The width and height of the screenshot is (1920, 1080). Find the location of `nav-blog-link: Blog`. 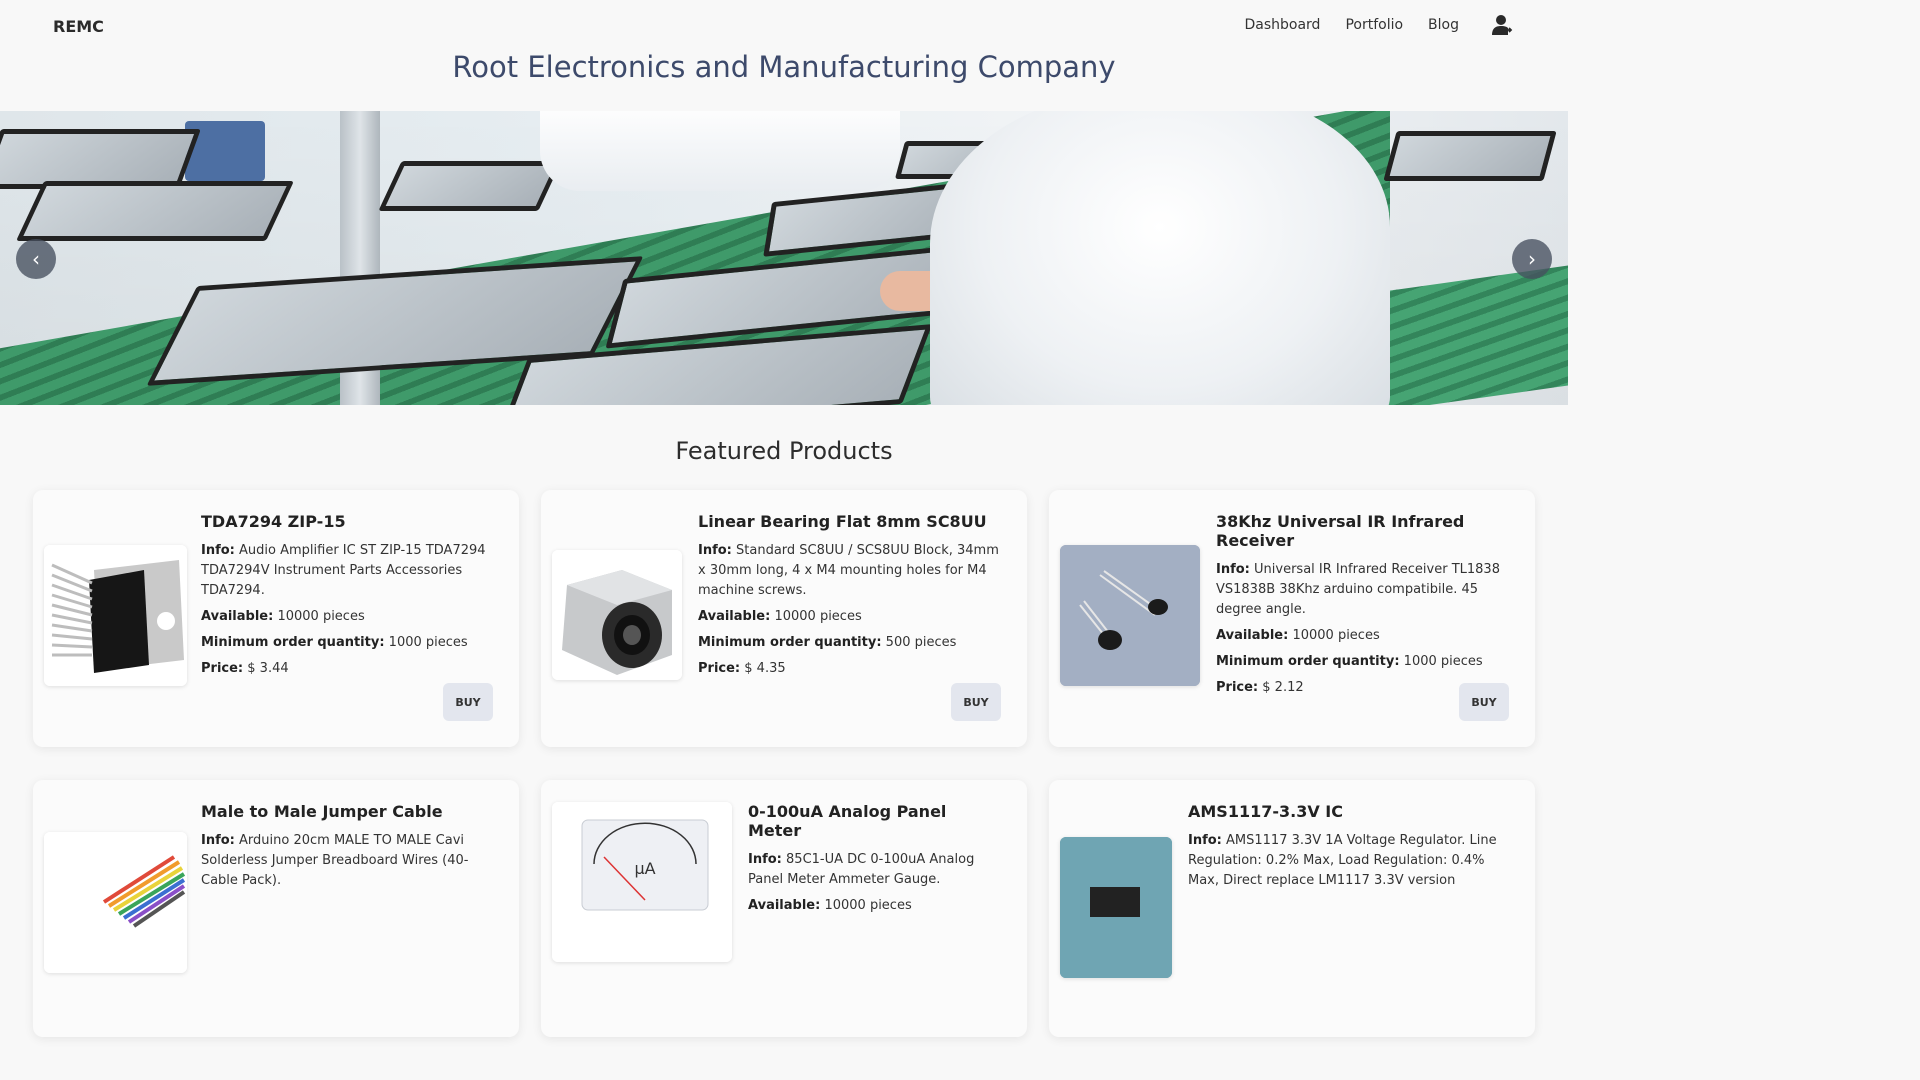

nav-blog-link: Blog is located at coordinates (1443, 25).